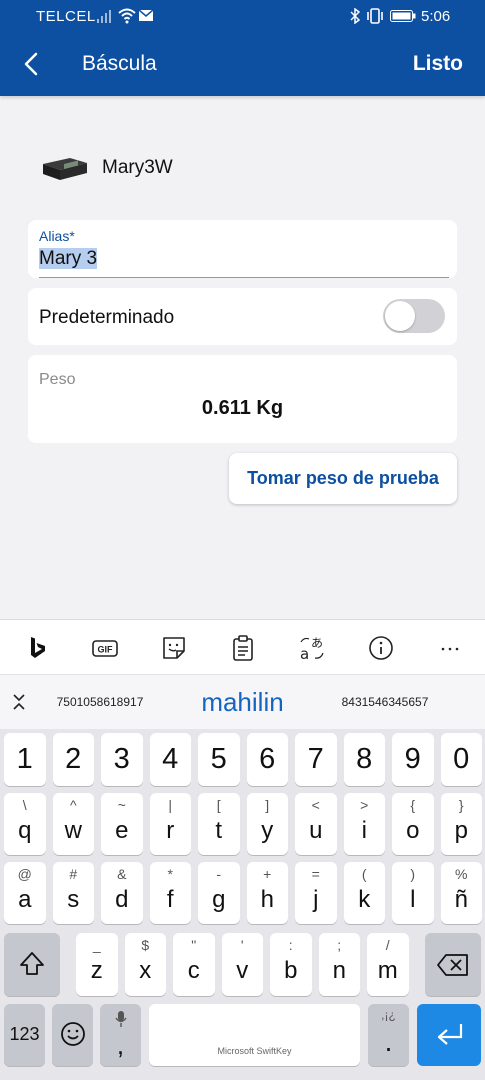  I want to click on key-h: + h, so click(267, 893).